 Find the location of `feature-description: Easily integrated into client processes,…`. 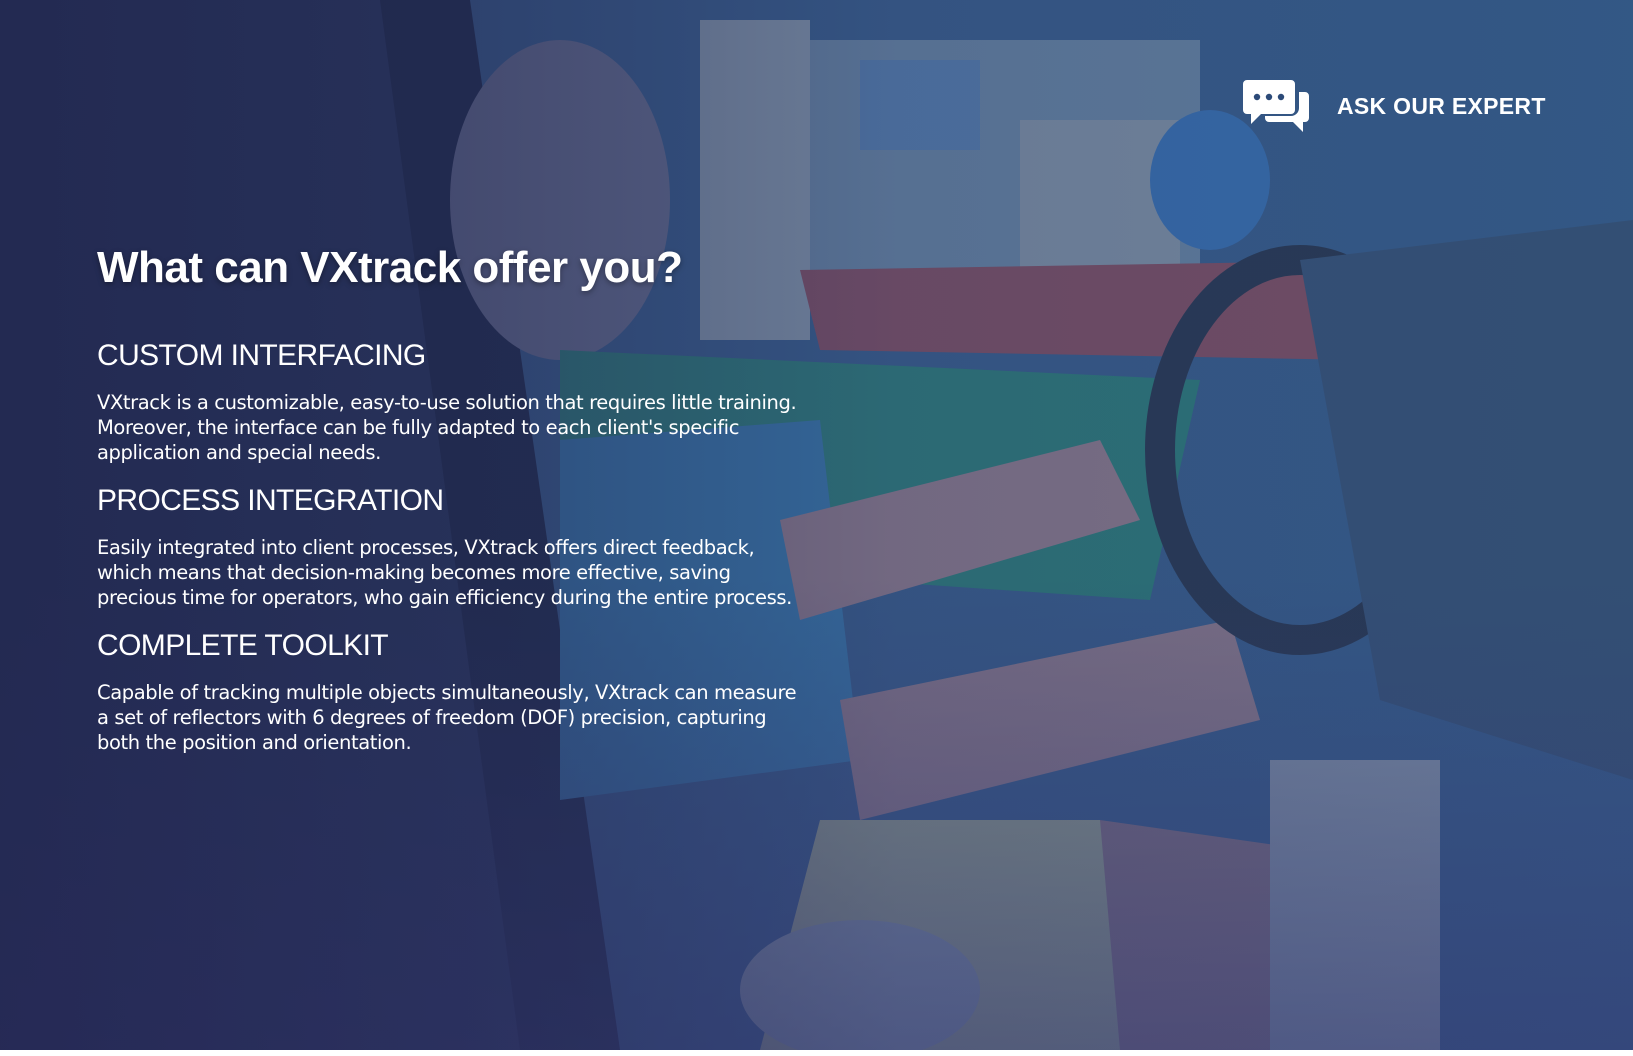

feature-description: Easily integrated into client processes,… is located at coordinates (444, 572).